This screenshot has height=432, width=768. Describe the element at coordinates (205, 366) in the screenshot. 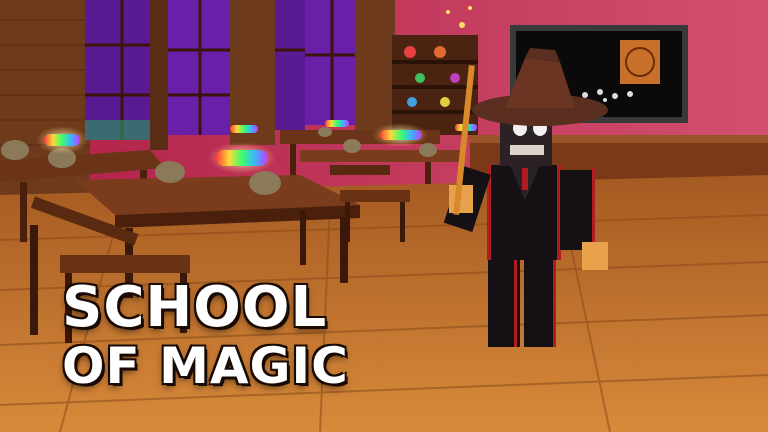

I see `title-line-of-magic: OF MAGIC` at that location.